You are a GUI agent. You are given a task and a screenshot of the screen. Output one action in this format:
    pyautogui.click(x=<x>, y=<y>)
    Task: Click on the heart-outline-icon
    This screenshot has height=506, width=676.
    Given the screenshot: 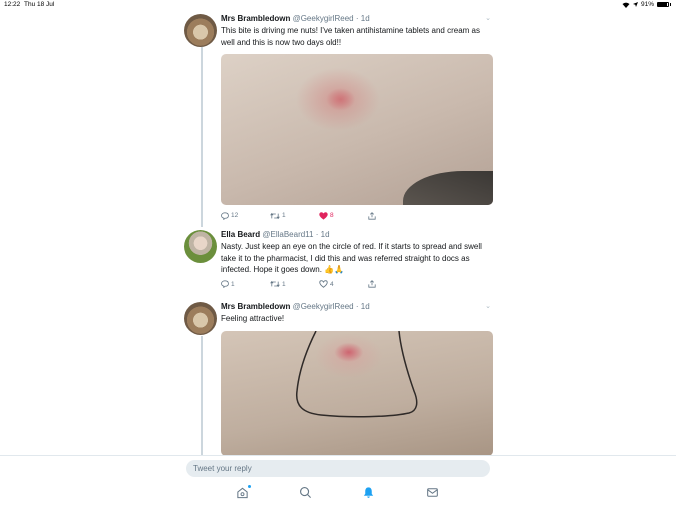 What is the action you would take?
    pyautogui.click(x=323, y=284)
    